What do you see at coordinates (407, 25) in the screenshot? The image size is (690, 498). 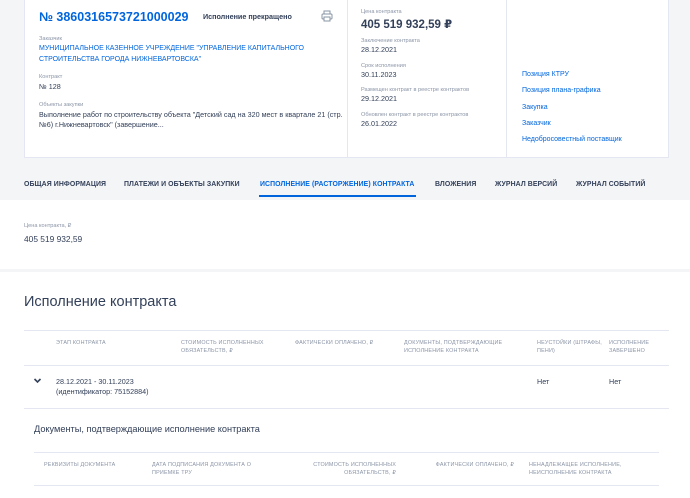 I see `price-value: 405 519 932,59 ₽` at bounding box center [407, 25].